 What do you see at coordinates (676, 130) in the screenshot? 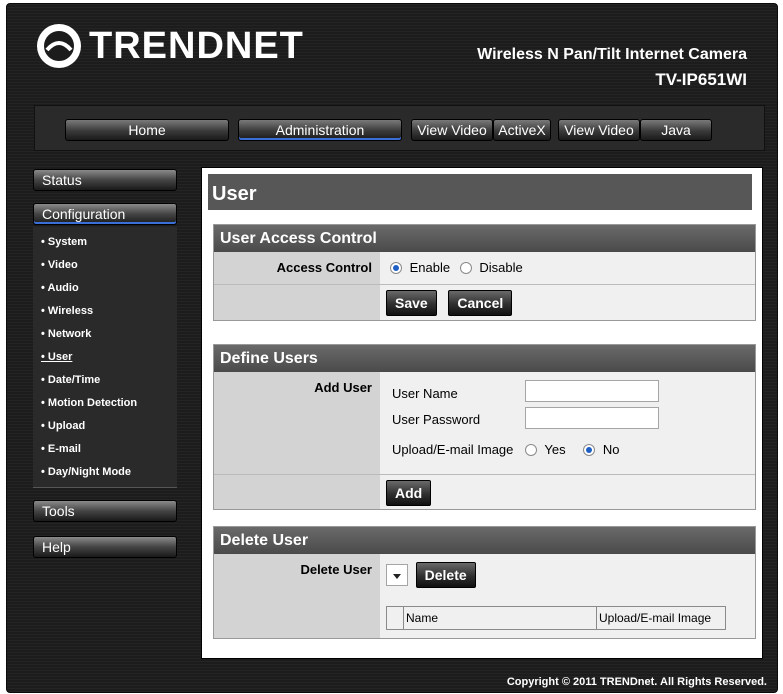
I see `nav-view-video-java-right: Java` at bounding box center [676, 130].